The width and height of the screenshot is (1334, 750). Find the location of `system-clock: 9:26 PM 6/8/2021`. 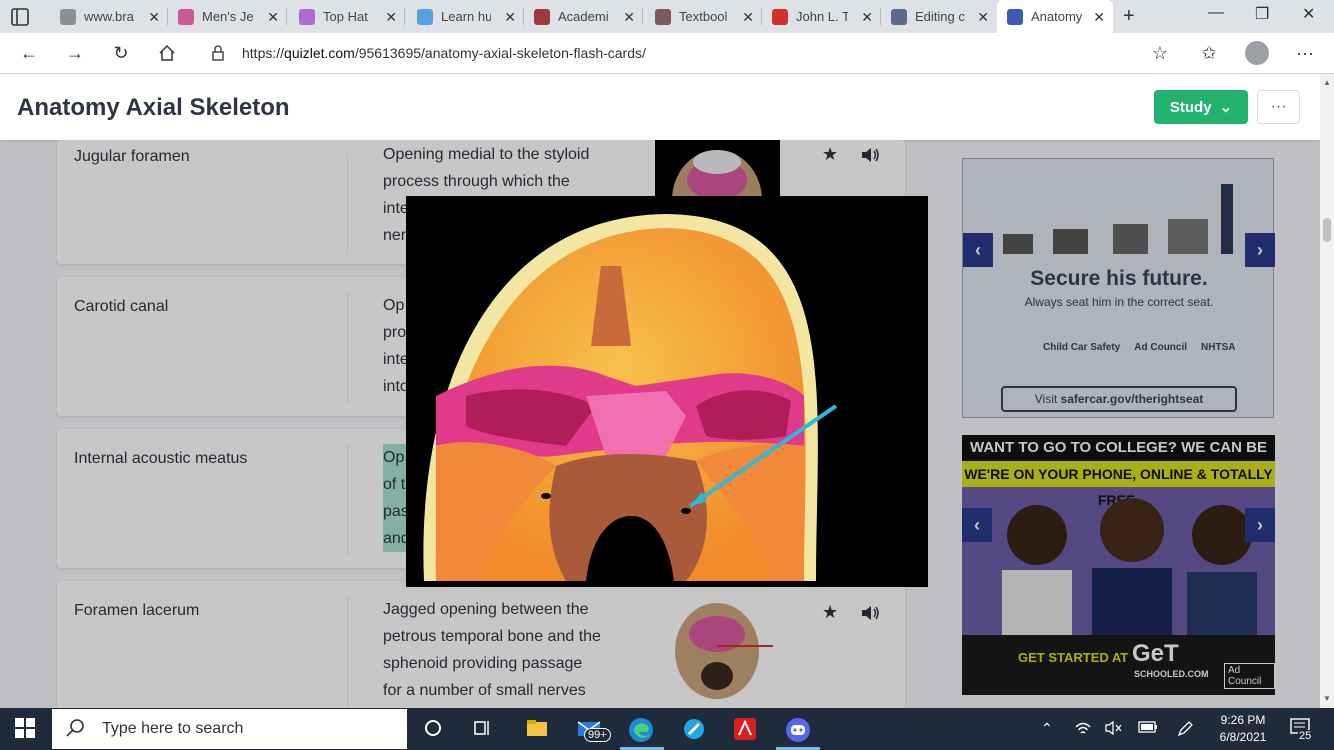

system-clock: 9:26 PM 6/8/2021 is located at coordinates (1243, 729).